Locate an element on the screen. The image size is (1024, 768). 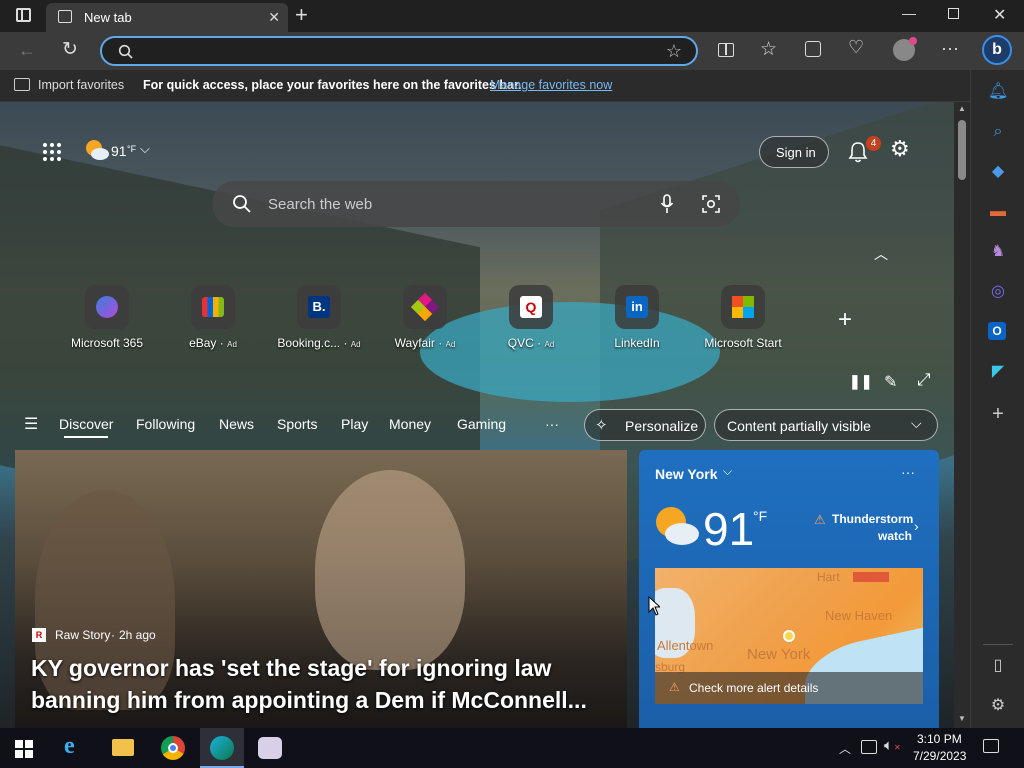
weather-more-options: ··· is located at coordinates (908, 472).